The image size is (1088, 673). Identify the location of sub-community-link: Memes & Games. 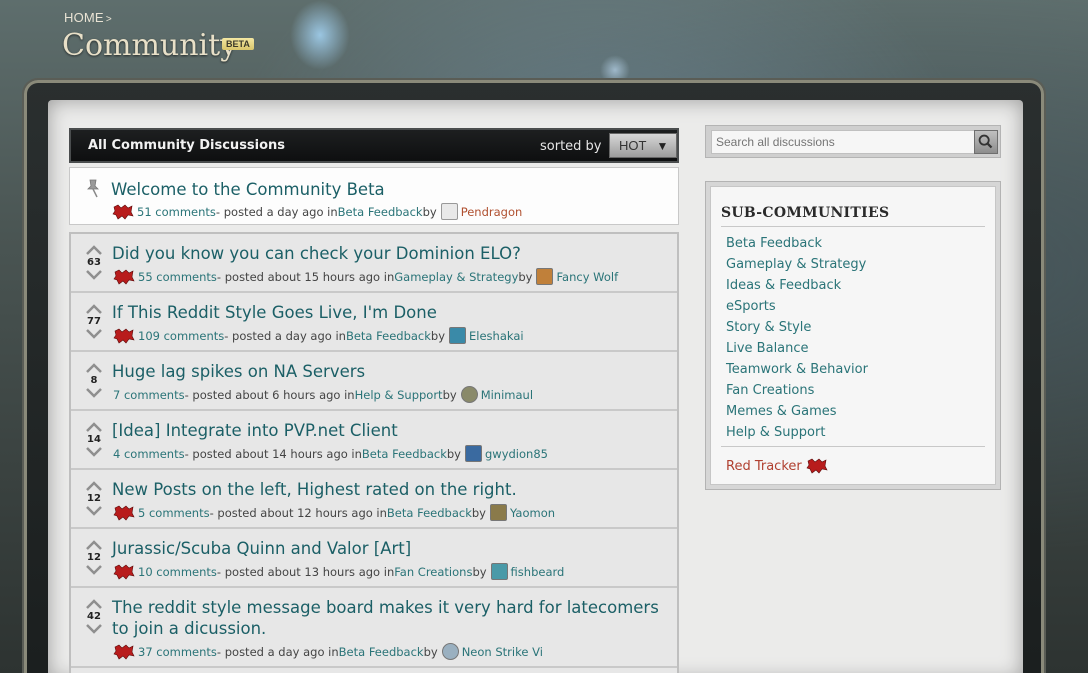
(781, 411).